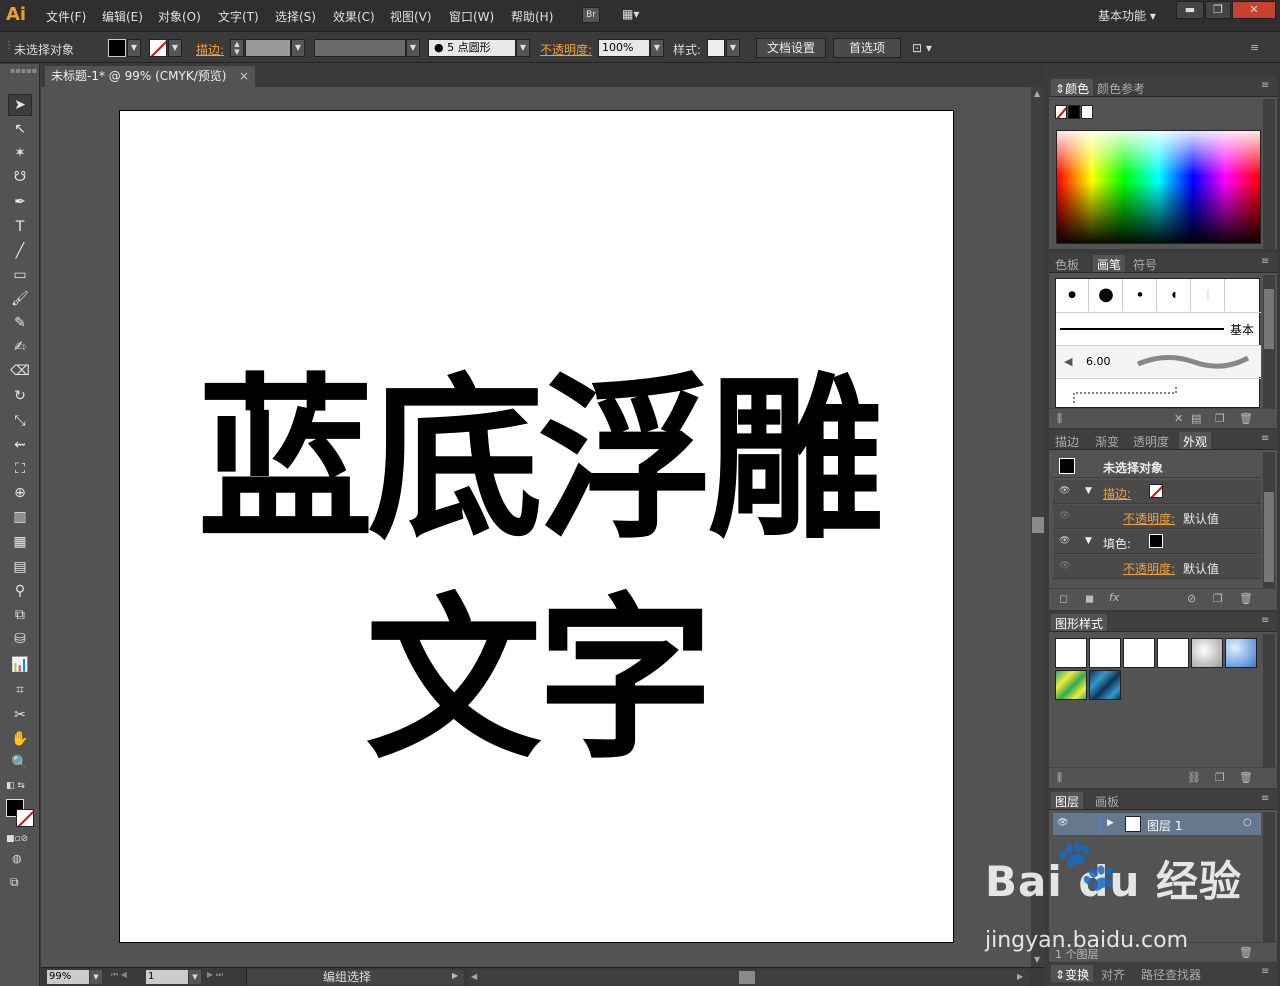 The height and width of the screenshot is (986, 1280). Describe the element at coordinates (1157, 492) in the screenshot. I see `stroke-row: 👁 ▼ 描边:` at that location.